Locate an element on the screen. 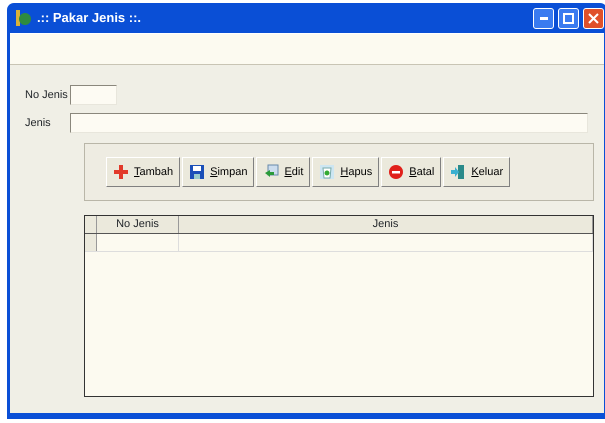  toolbar-button: Edit is located at coordinates (283, 172).